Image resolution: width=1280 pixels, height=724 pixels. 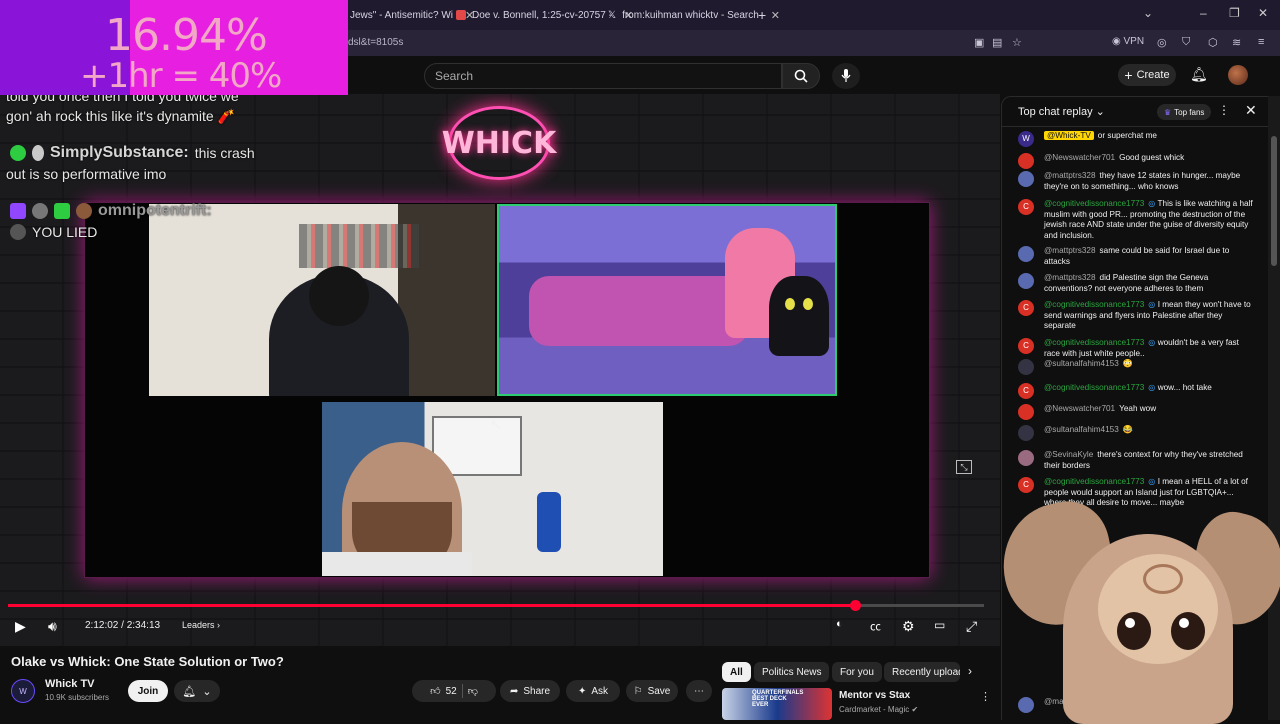 I want to click on scrollbar-thumb, so click(x=1274, y=201).